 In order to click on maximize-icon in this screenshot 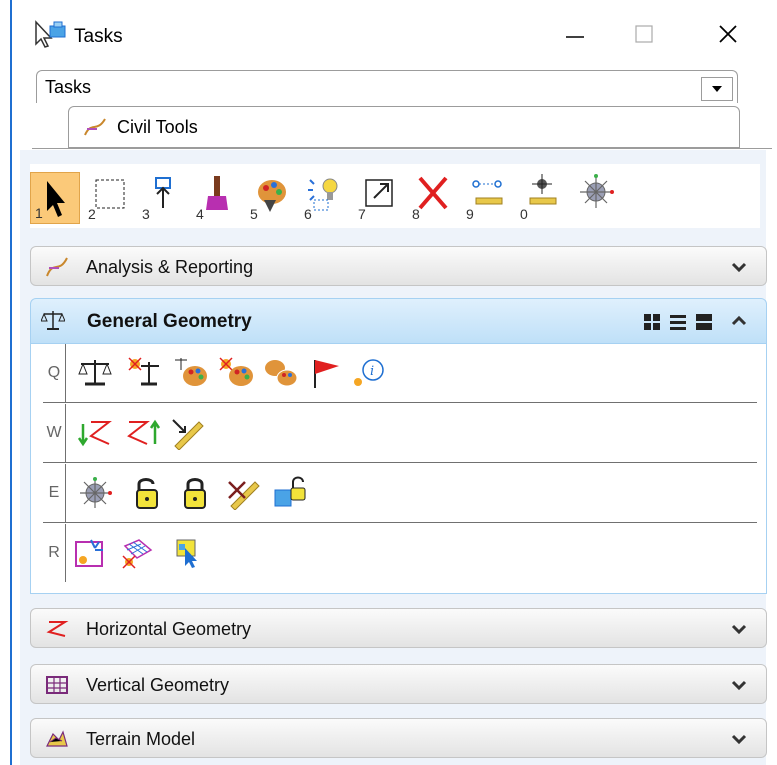, I will do `click(644, 34)`.